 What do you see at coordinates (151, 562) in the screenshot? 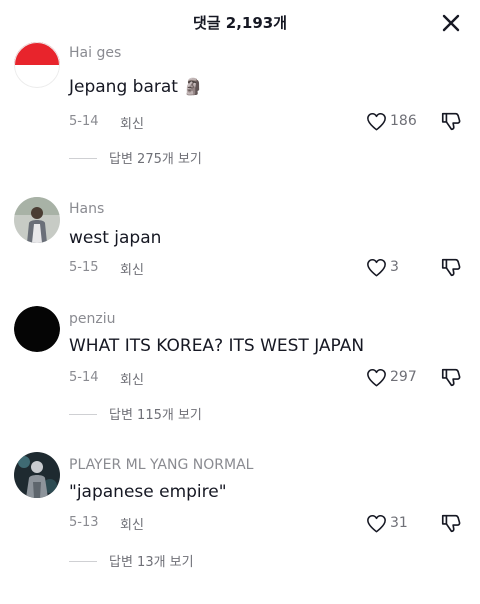
I see `view-replies-label: 답변 13개 보기` at bounding box center [151, 562].